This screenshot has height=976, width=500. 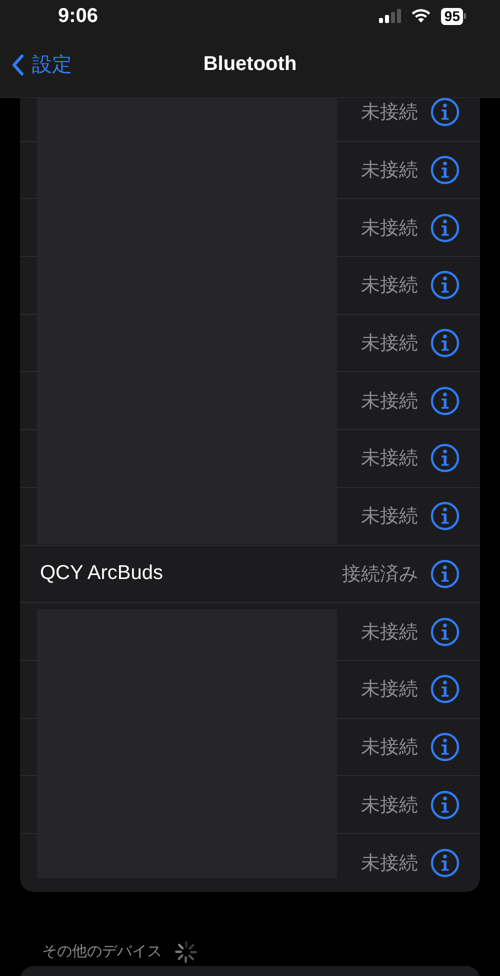 I want to click on clock: 9:06, so click(x=78, y=16).